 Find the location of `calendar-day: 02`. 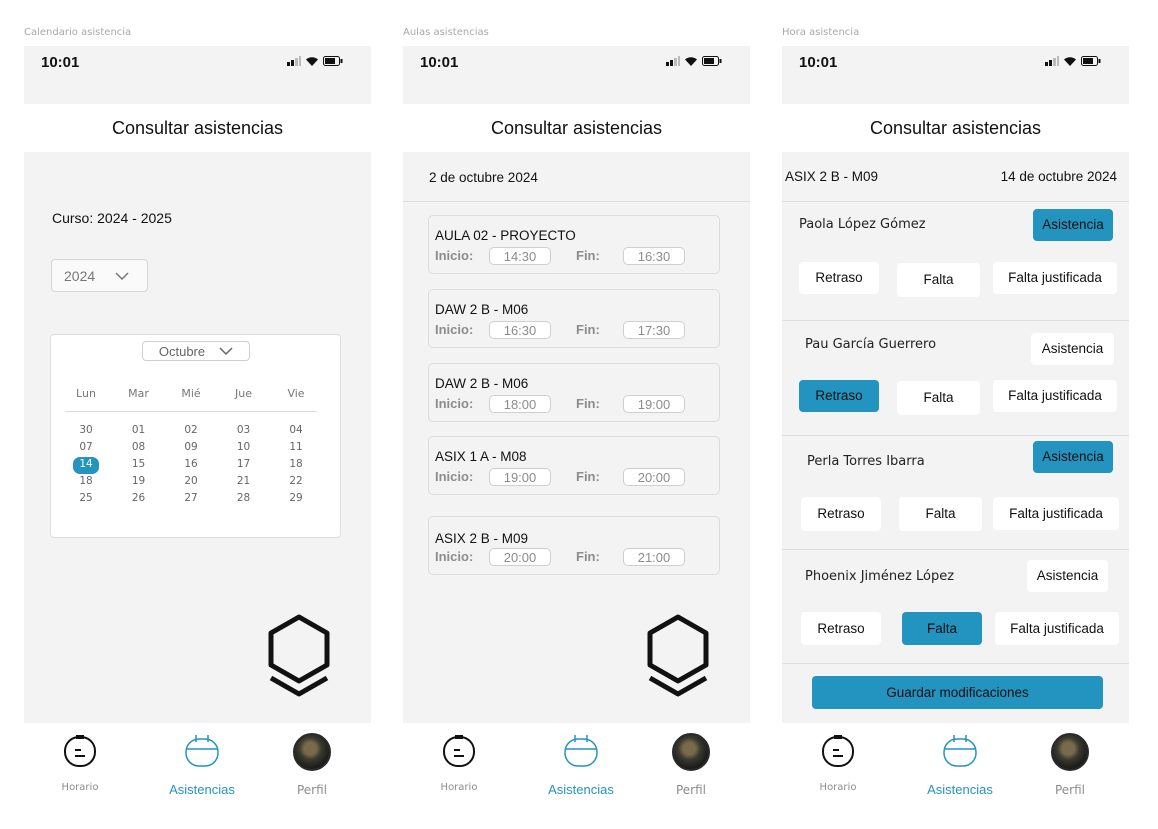

calendar-day: 02 is located at coordinates (191, 431).